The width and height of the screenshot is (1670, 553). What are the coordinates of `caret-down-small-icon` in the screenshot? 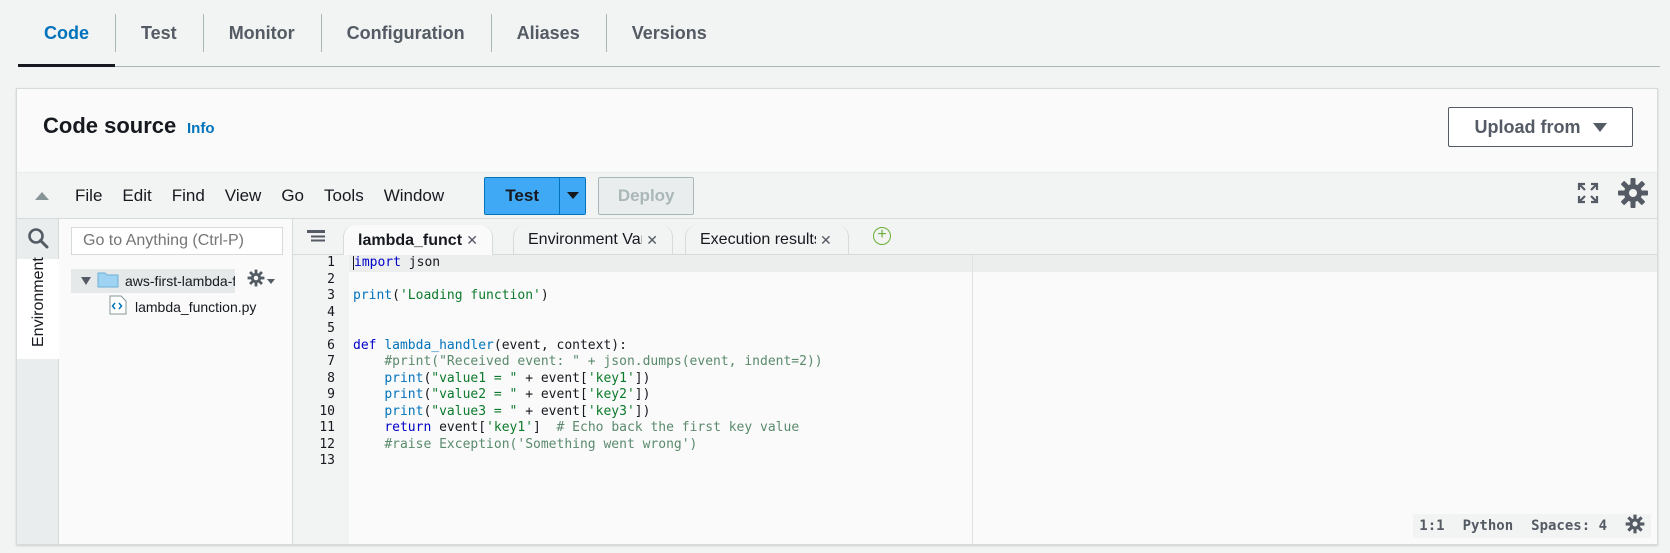 It's located at (271, 281).